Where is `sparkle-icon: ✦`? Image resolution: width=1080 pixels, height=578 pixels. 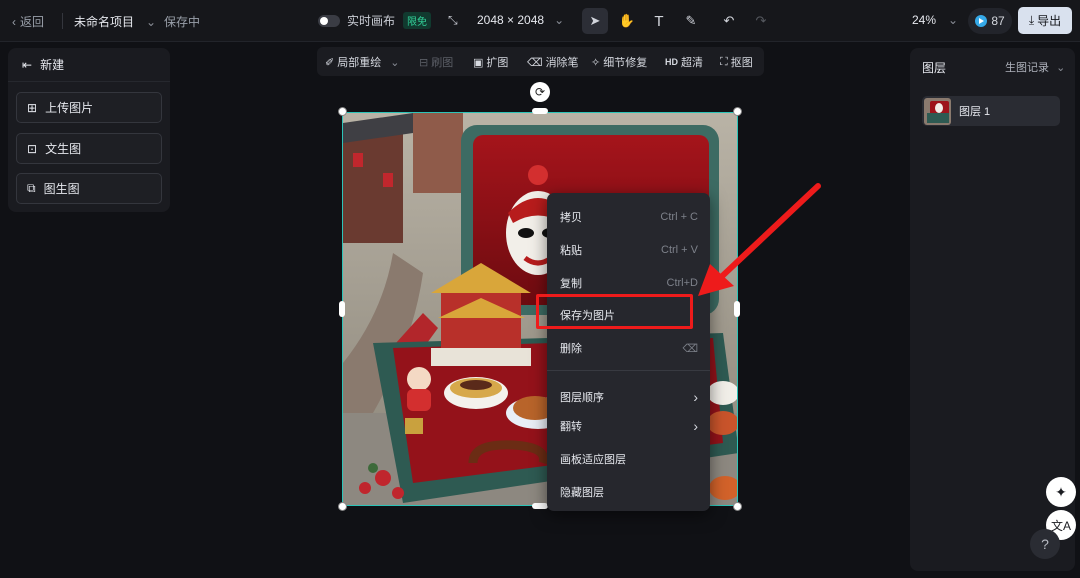
sparkle-icon: ✦ is located at coordinates (1061, 491).